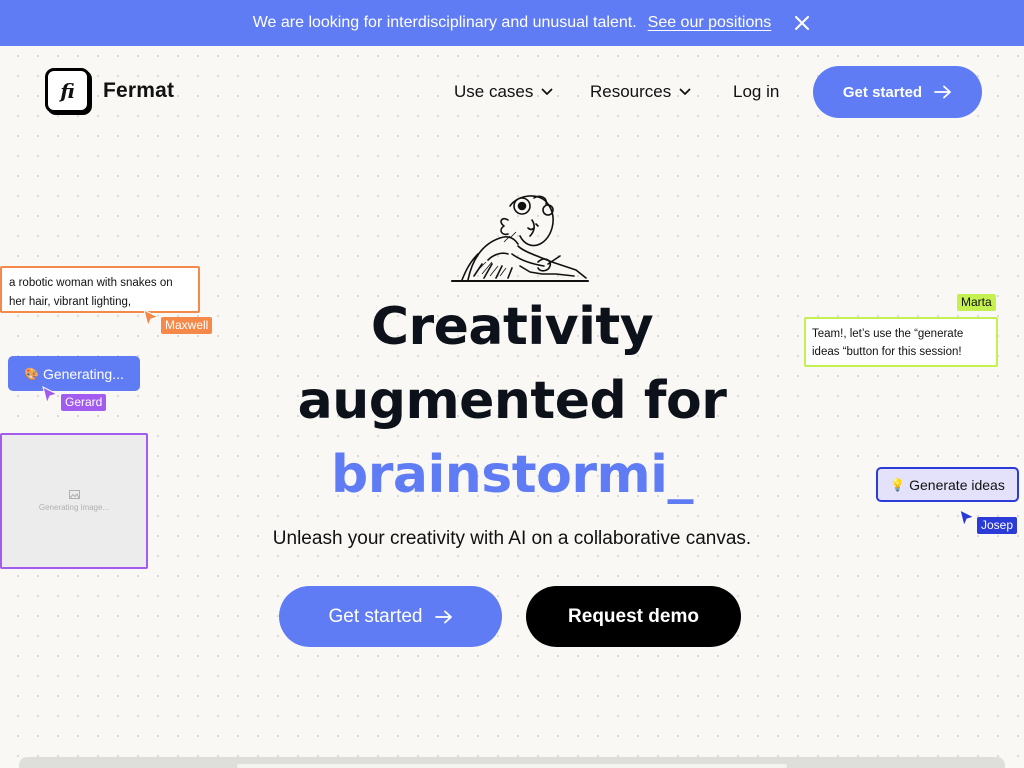 The height and width of the screenshot is (768, 1024). I want to click on app-preview-frame, so click(512, 762).